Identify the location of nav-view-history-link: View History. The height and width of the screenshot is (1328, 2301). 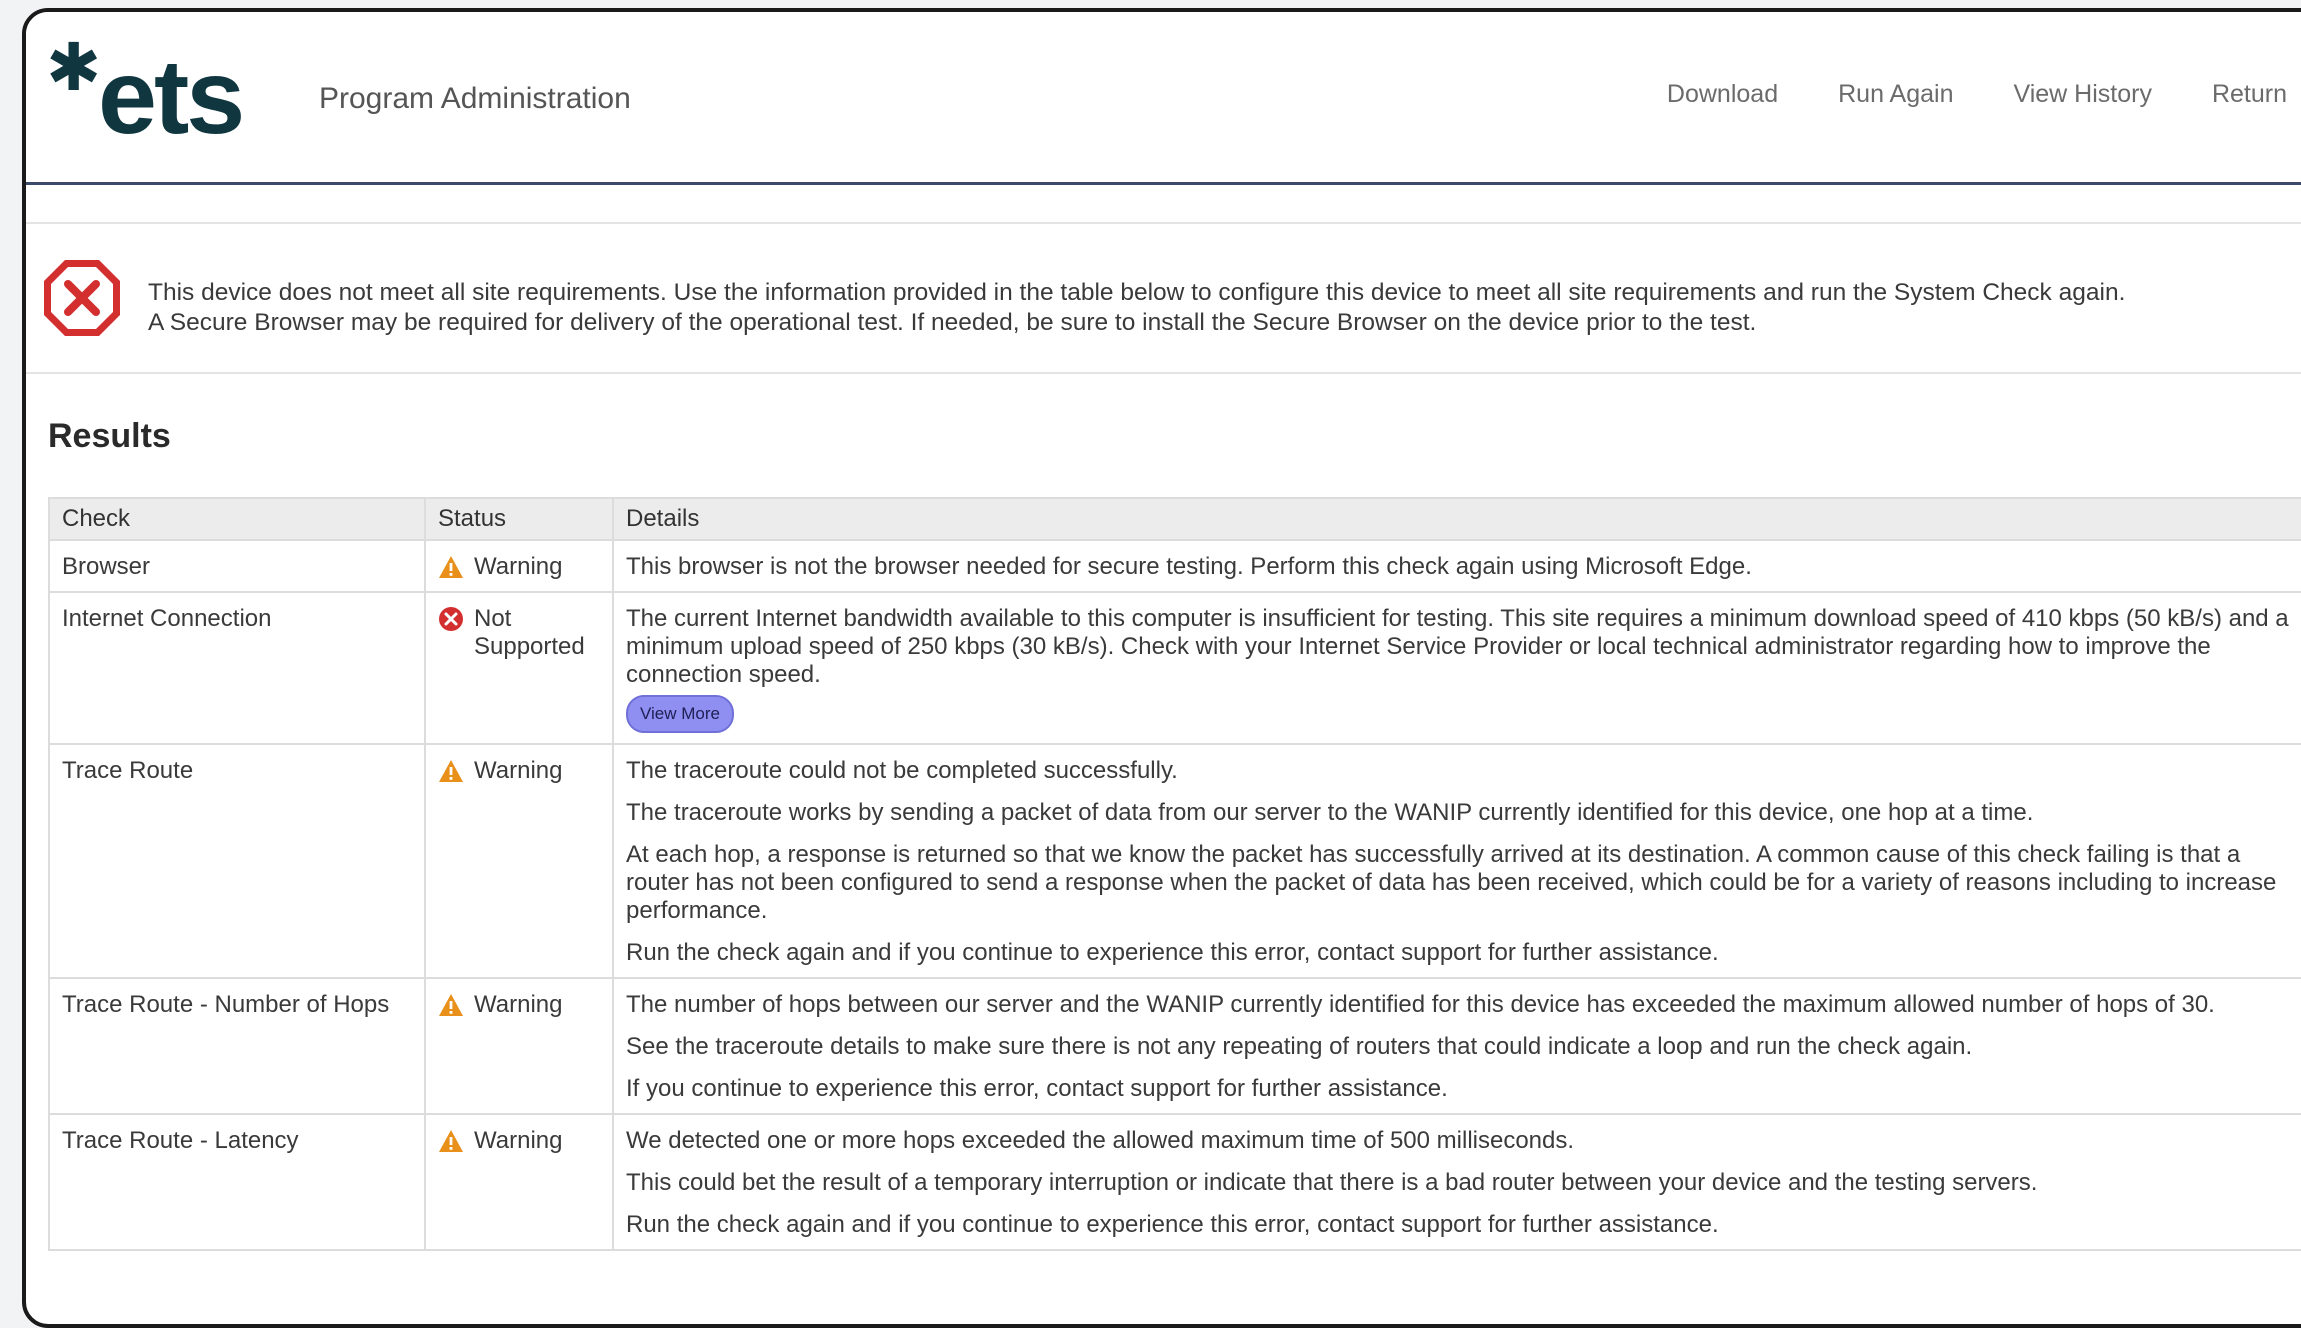
(2082, 94).